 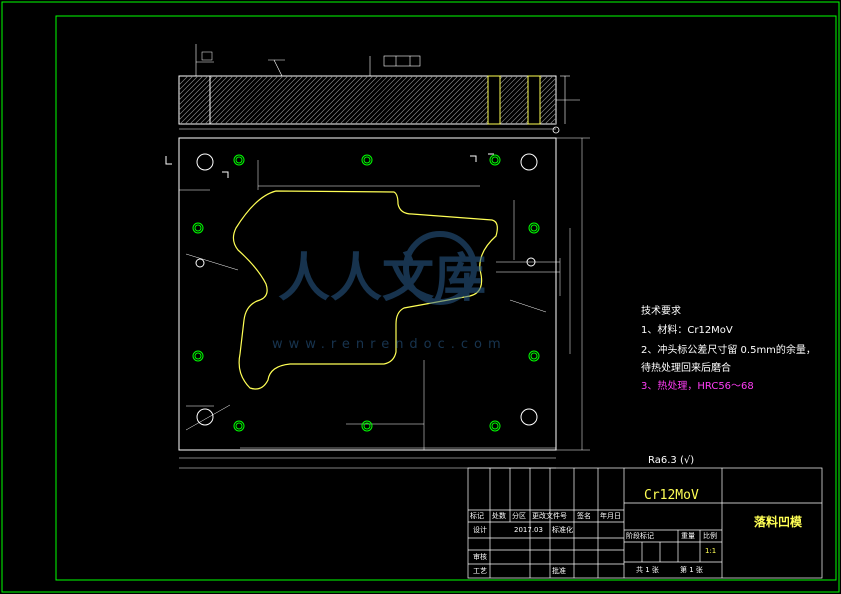 What do you see at coordinates (671, 495) in the screenshot?
I see `material-label: Cr12MoV` at bounding box center [671, 495].